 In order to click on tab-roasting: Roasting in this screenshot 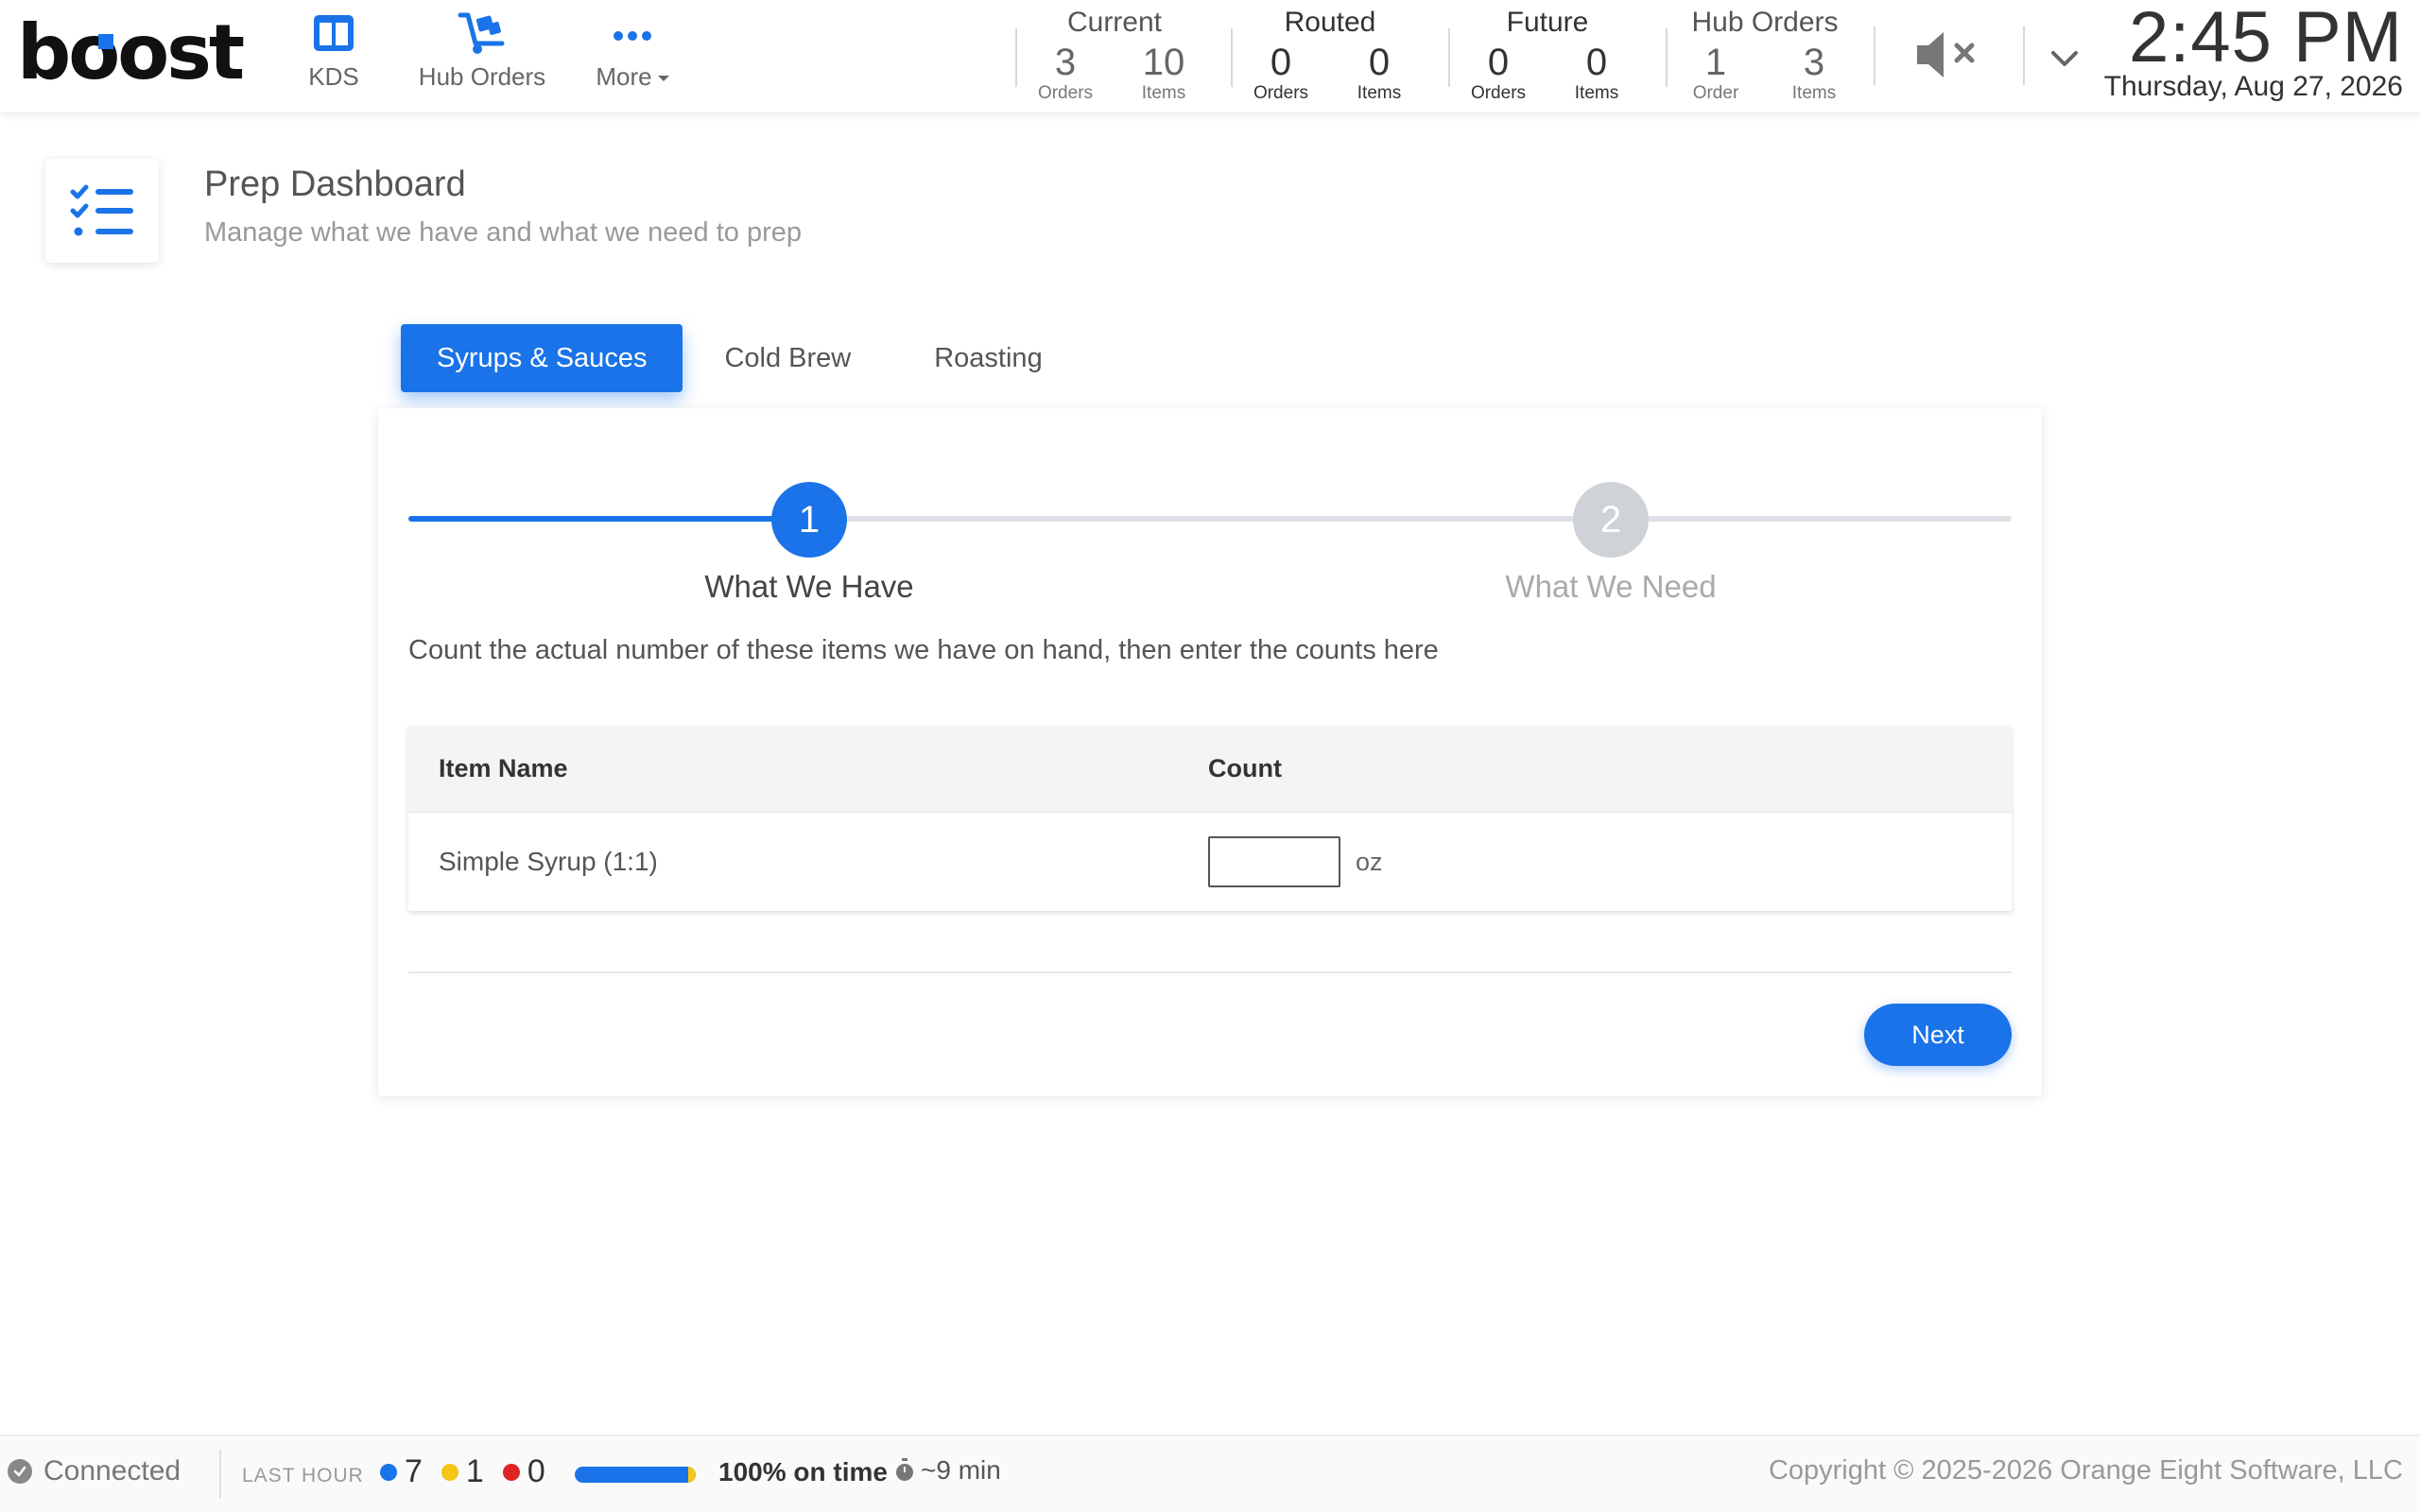, I will do `click(987, 358)`.